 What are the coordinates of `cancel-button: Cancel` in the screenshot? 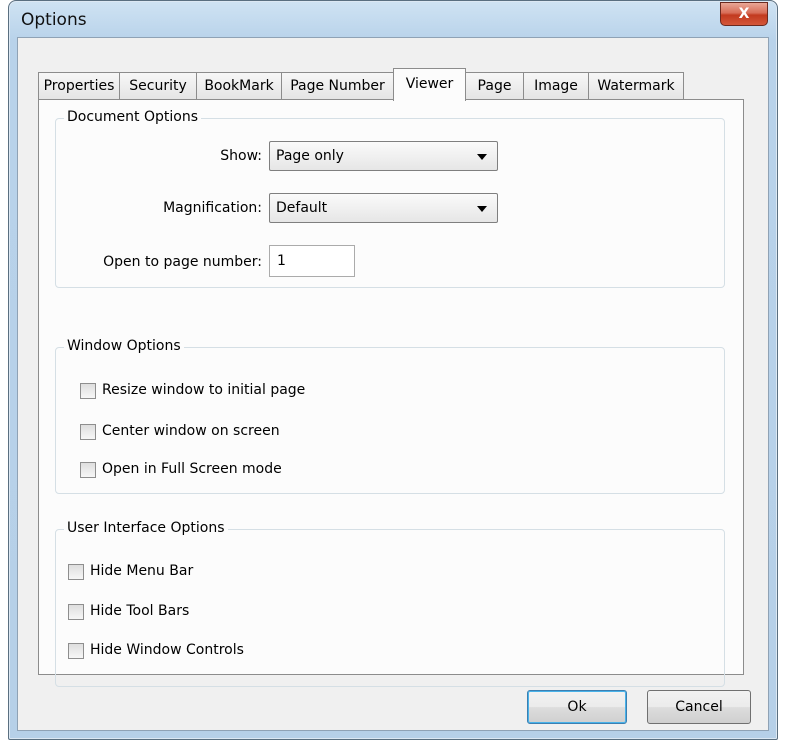 It's located at (699, 707).